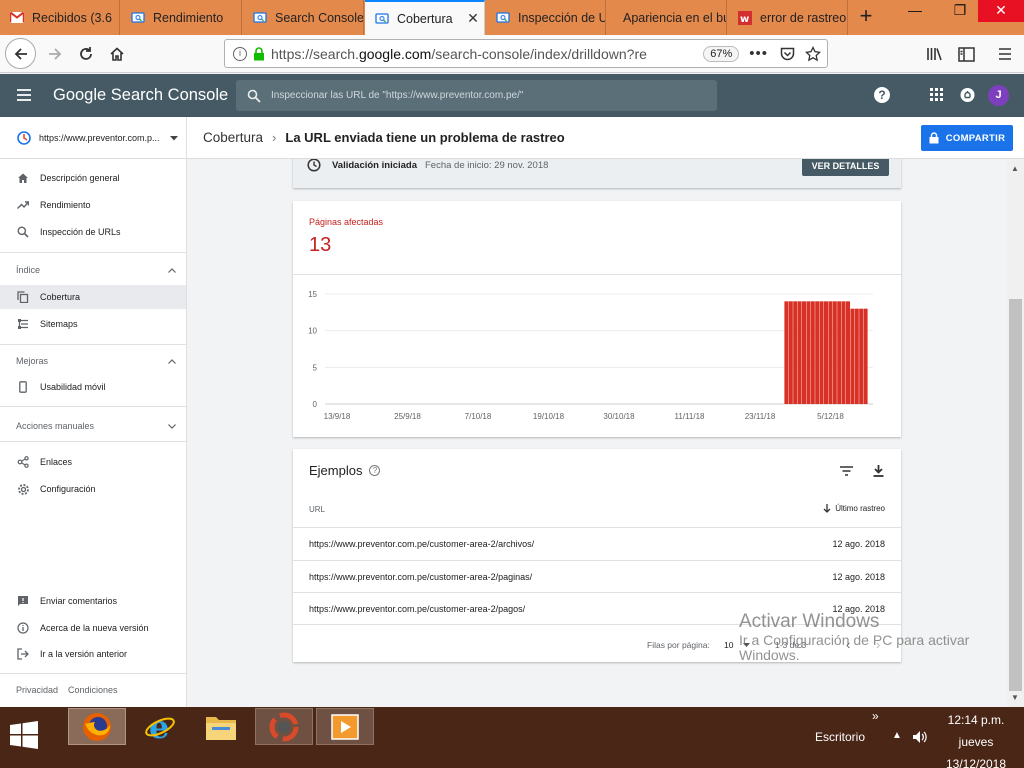 This screenshot has height=768, width=1024. What do you see at coordinates (260, 18) in the screenshot?
I see `search-console-icon` at bounding box center [260, 18].